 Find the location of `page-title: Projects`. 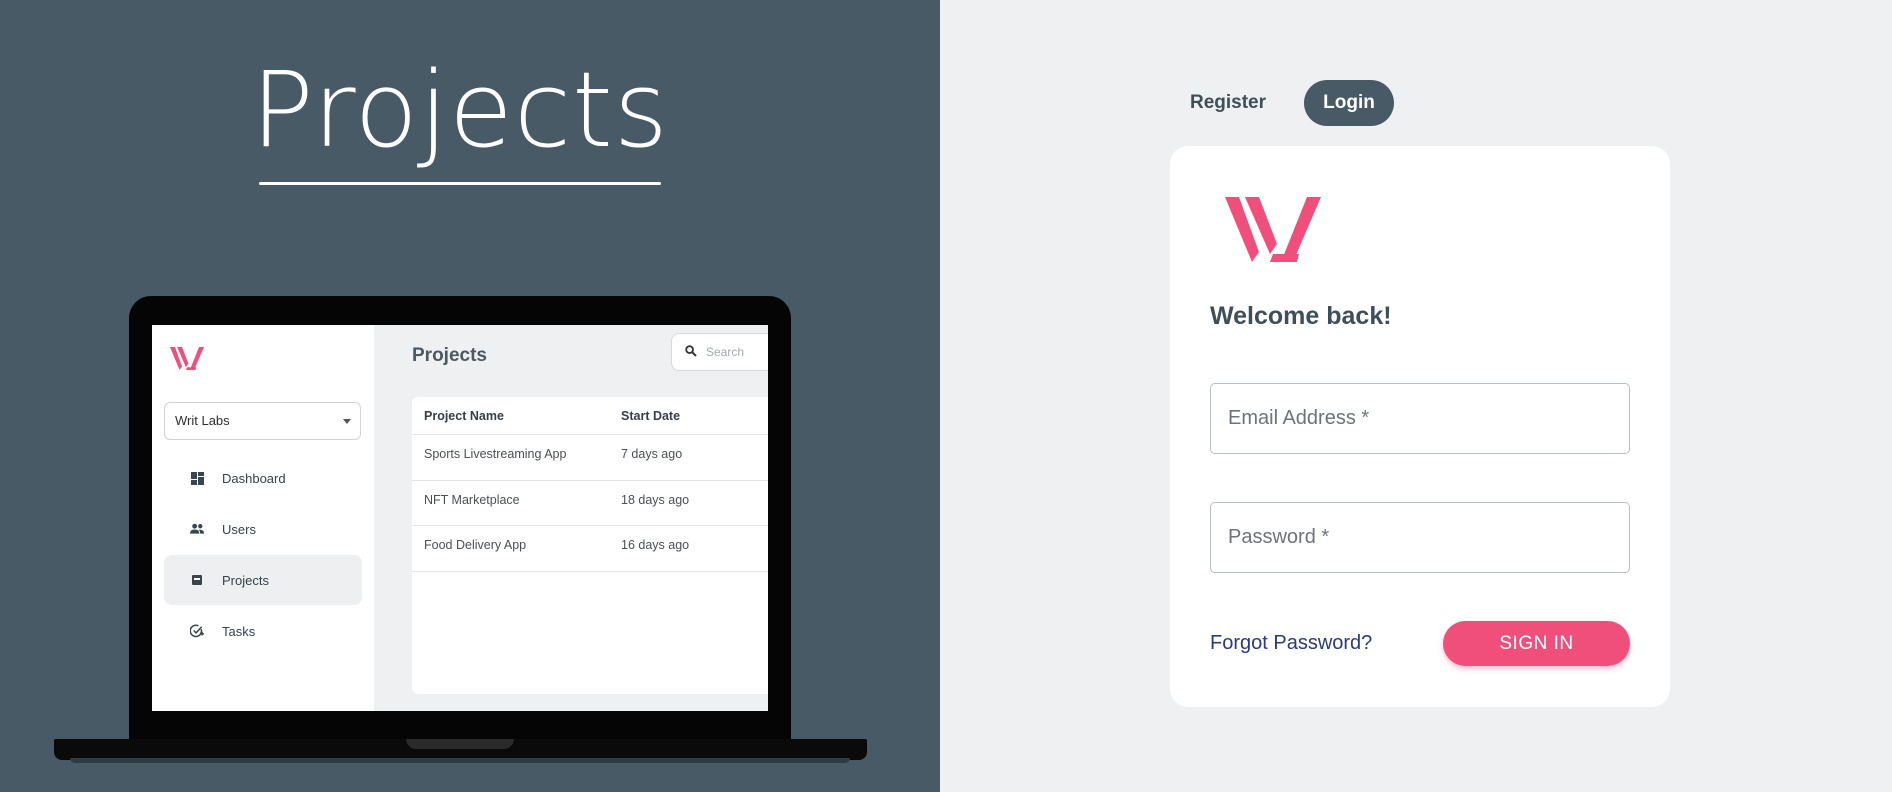

page-title: Projects is located at coordinates (449, 355).